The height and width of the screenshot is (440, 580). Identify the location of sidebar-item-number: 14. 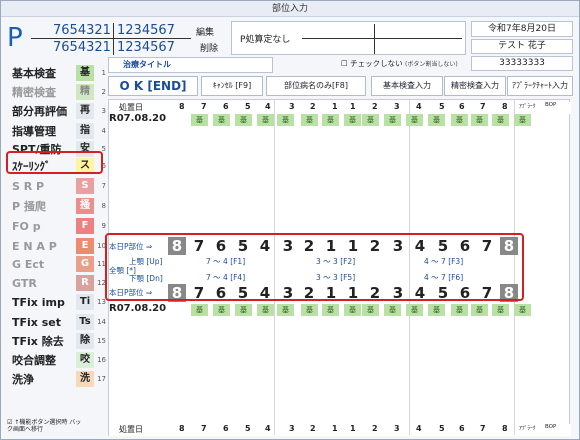
(101, 322).